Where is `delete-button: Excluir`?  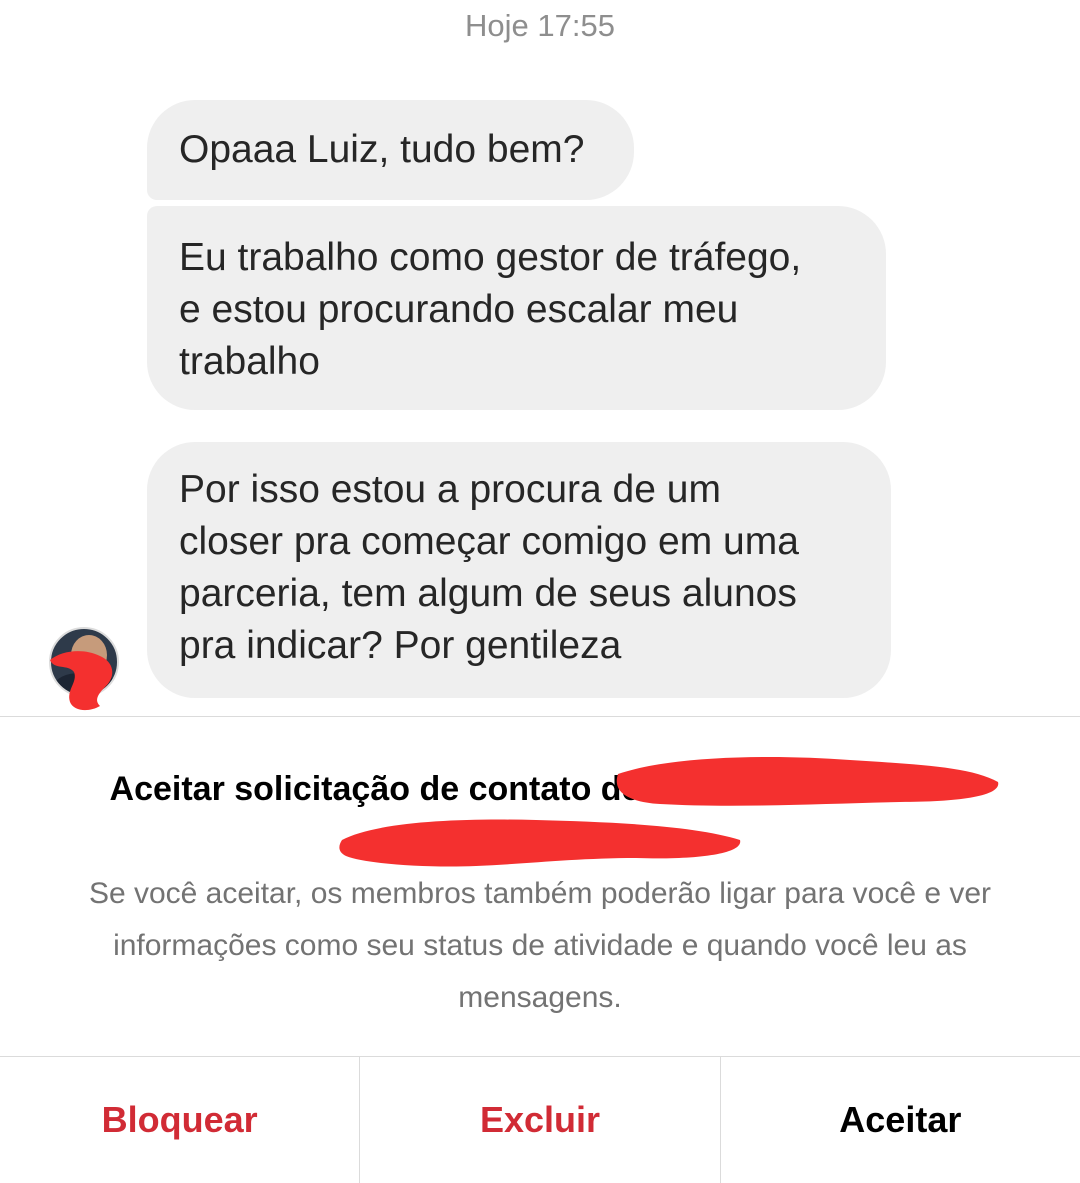 delete-button: Excluir is located at coordinates (540, 1120).